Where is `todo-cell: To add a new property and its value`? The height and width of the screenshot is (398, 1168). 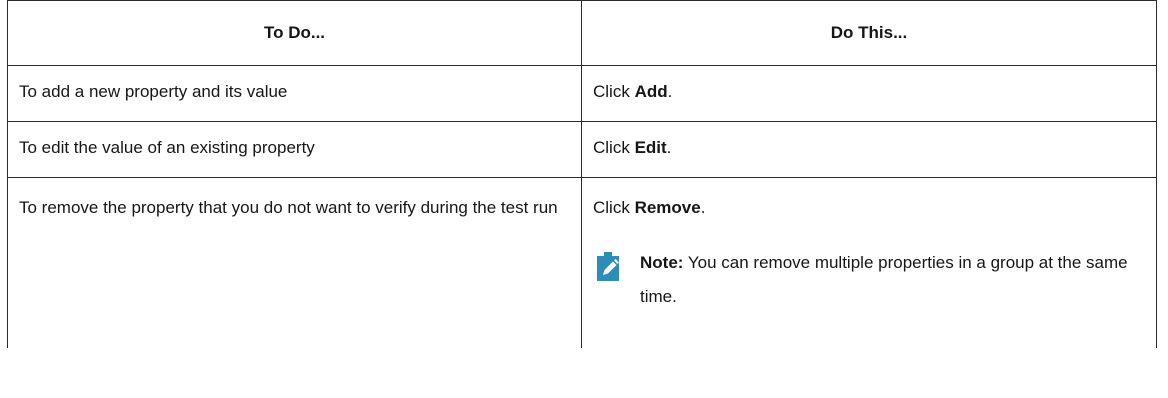
todo-cell: To add a new property and its value is located at coordinates (294, 93).